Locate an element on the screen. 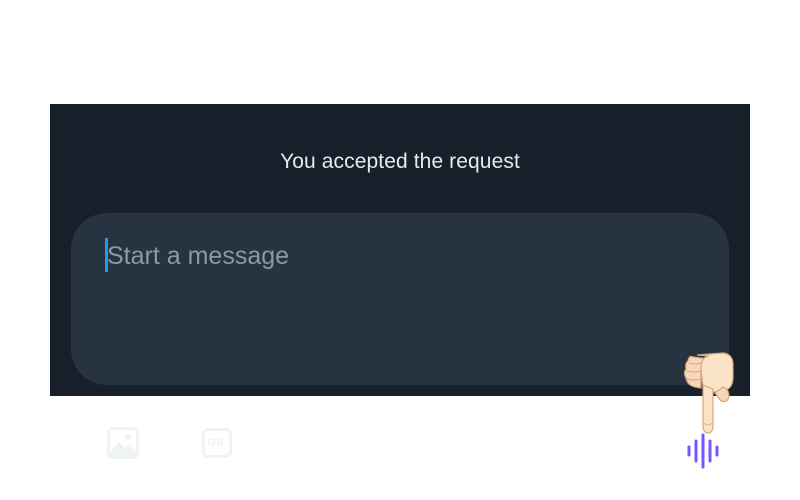 This screenshot has width=800, height=500. voice-waveform-icon is located at coordinates (703, 451).